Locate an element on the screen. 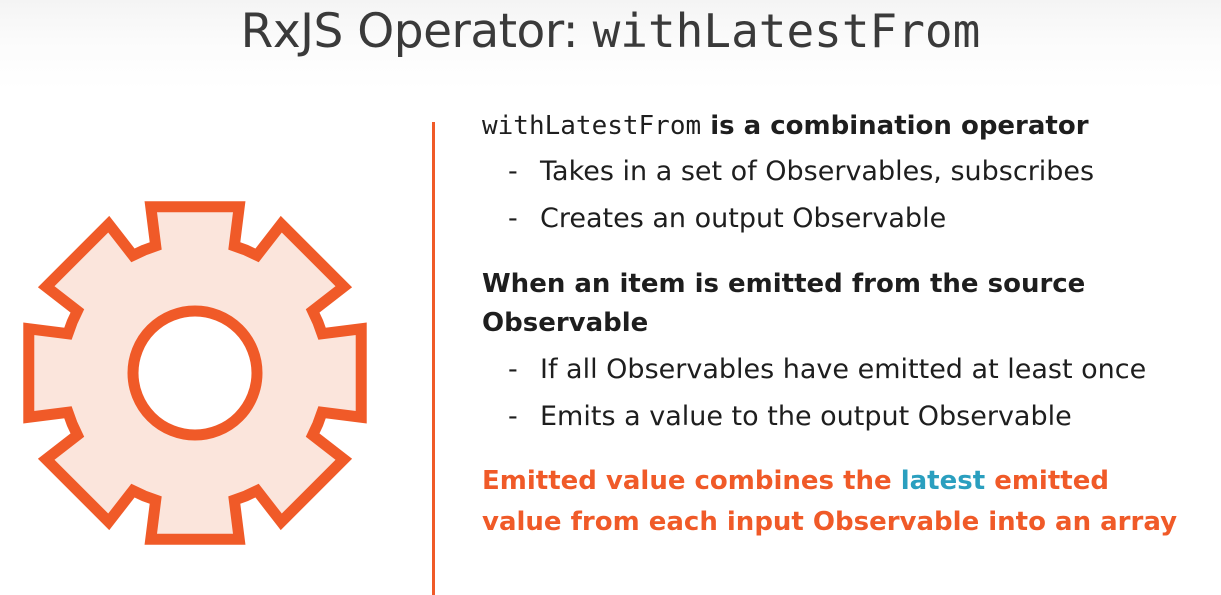  title-code: withLatestFrom is located at coordinates (786, 31).